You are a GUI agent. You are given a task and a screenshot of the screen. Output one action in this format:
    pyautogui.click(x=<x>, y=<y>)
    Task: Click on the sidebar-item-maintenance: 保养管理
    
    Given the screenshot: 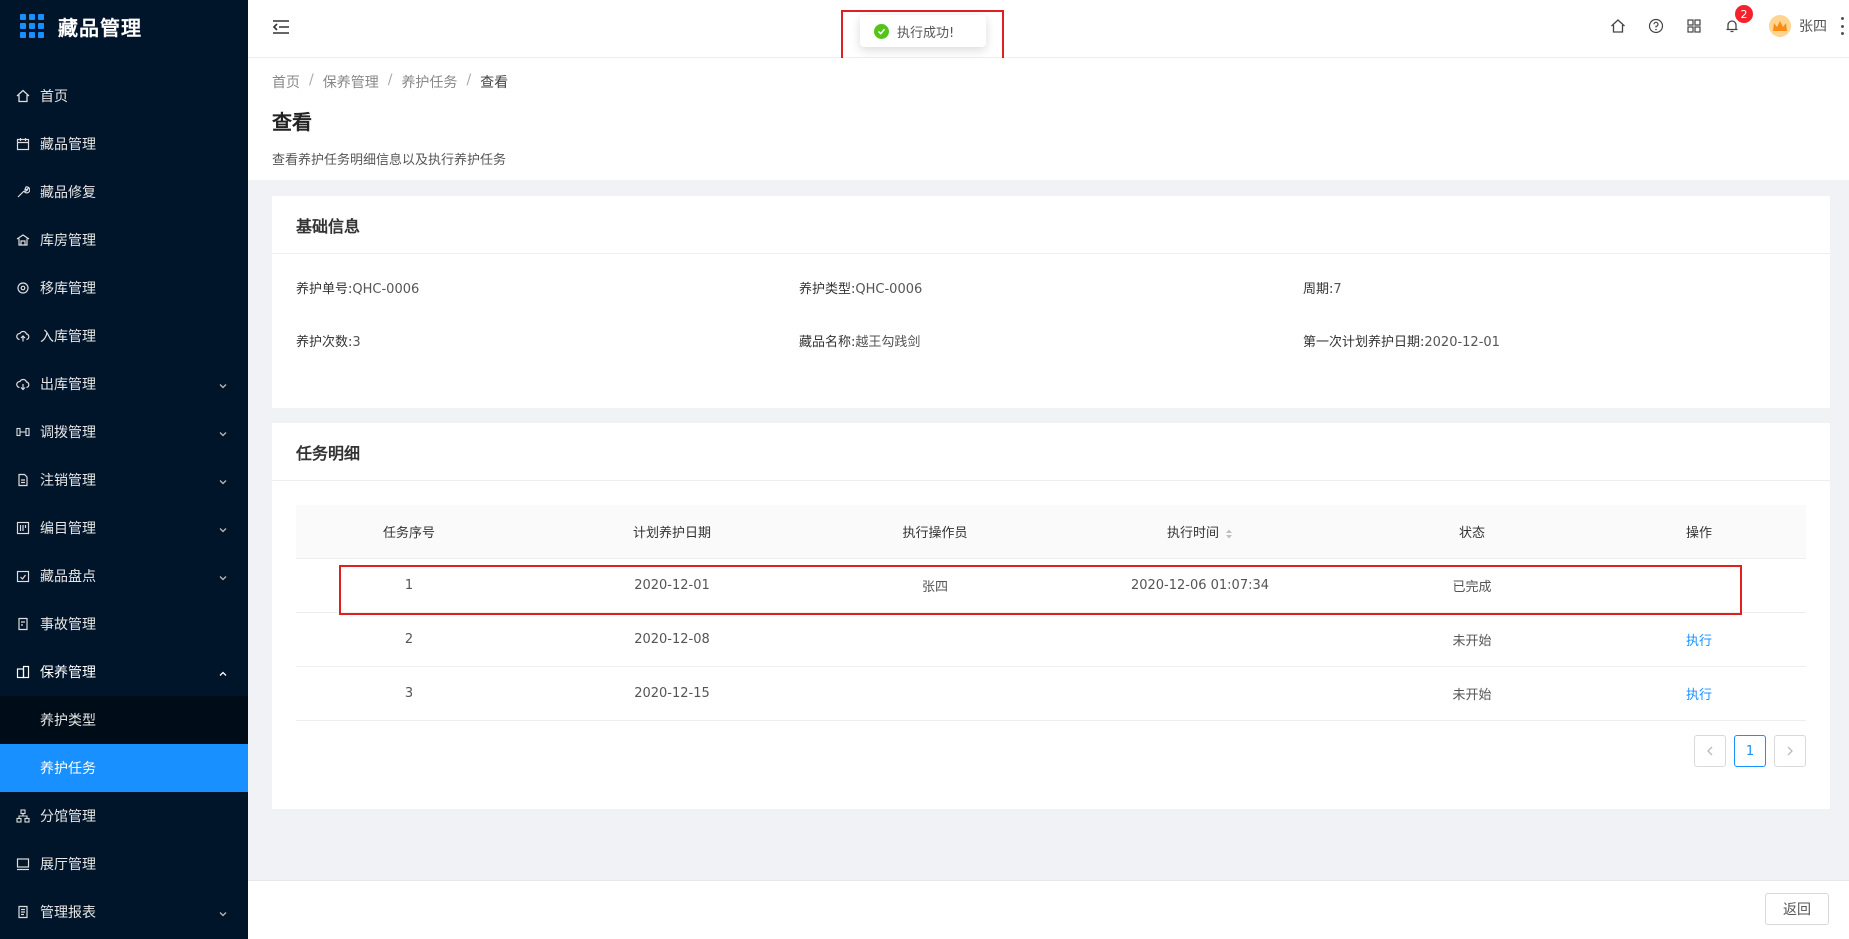 What is the action you would take?
    pyautogui.click(x=124, y=672)
    